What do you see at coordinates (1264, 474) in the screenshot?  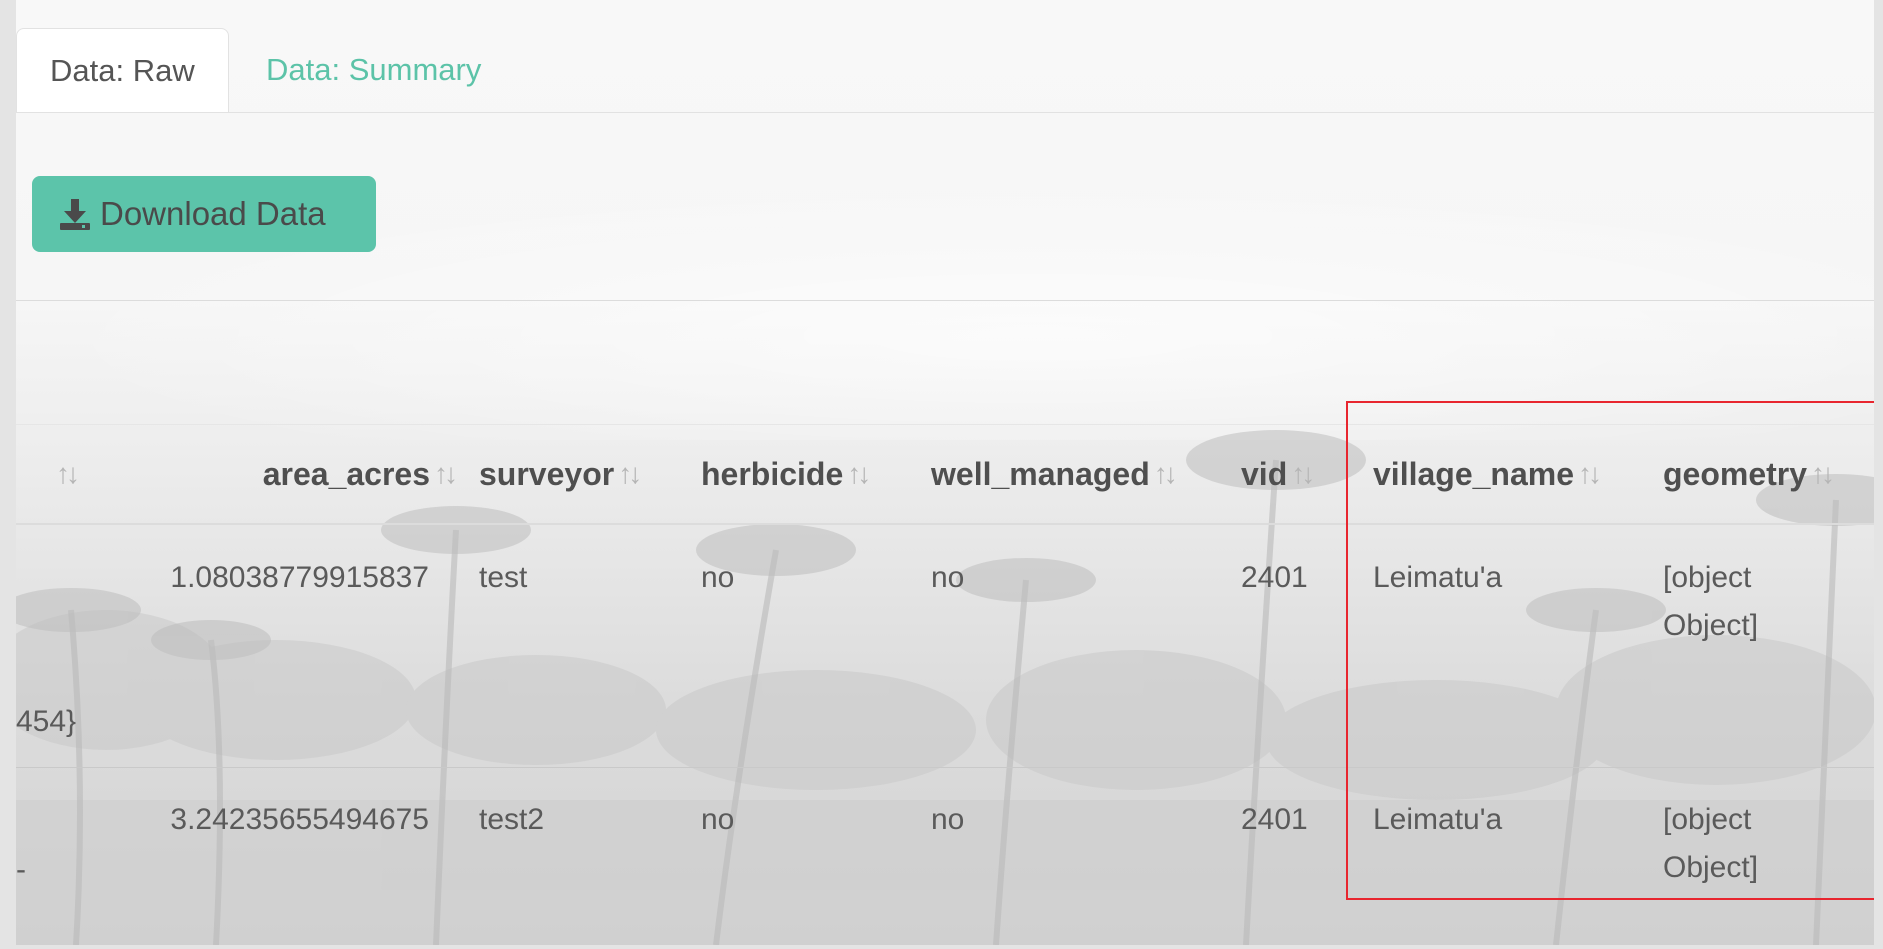 I see `column-label: vid` at bounding box center [1264, 474].